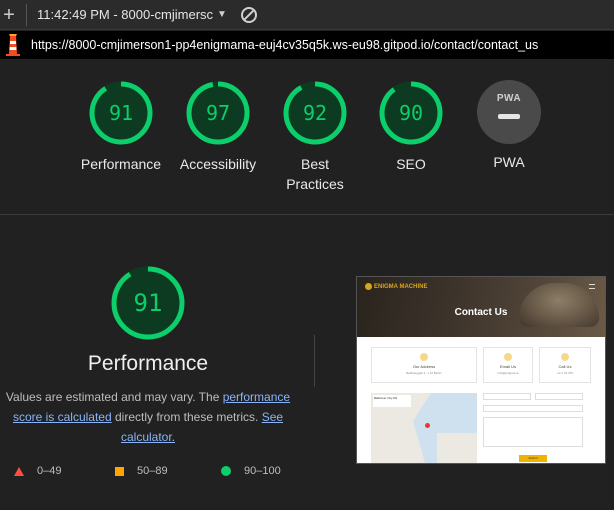 Image resolution: width=614 pixels, height=510 pixels. I want to click on circle-icon, so click(226, 471).